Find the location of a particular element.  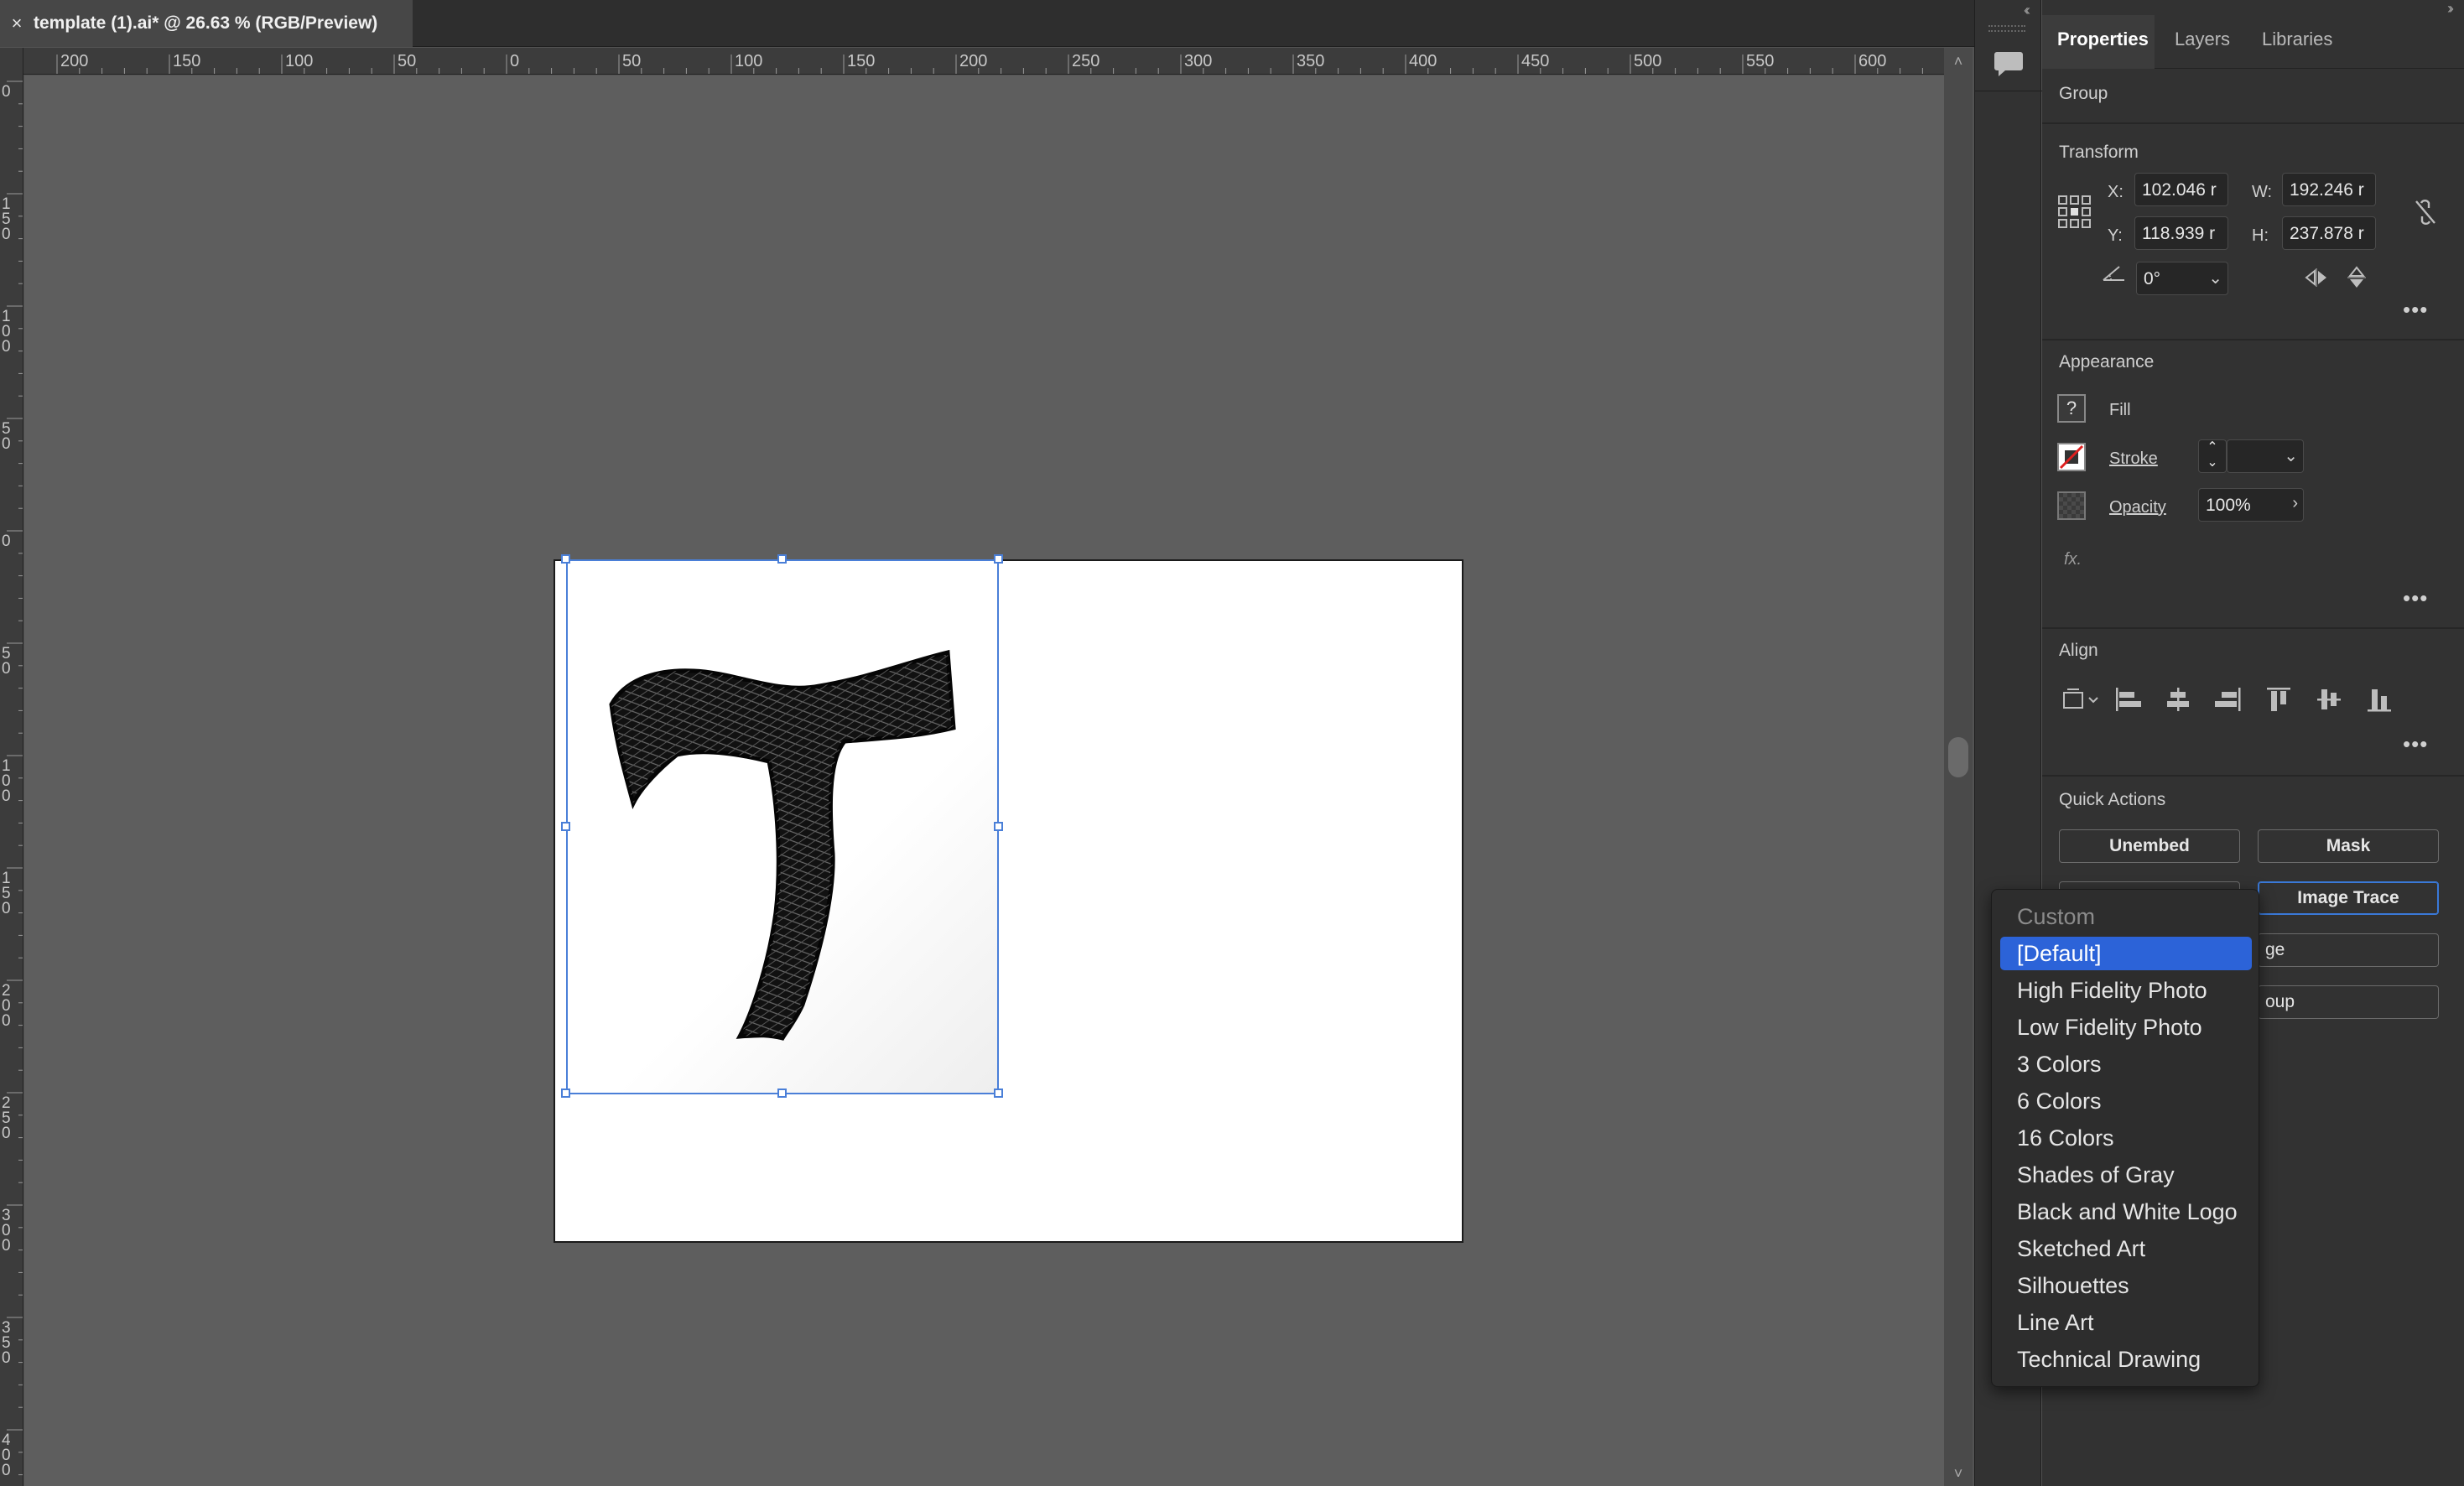

ungroup-button: oup is located at coordinates (2348, 1002).